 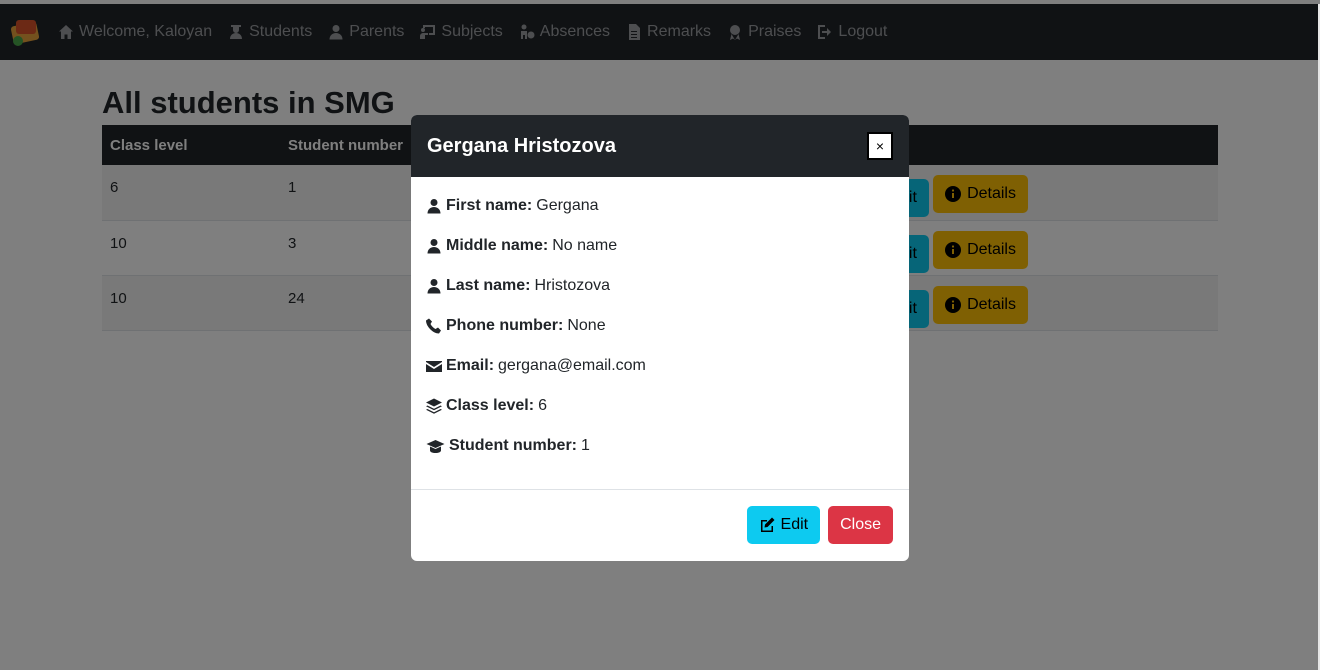 What do you see at coordinates (660, 446) in the screenshot?
I see `field-student-number: Student number: 1` at bounding box center [660, 446].